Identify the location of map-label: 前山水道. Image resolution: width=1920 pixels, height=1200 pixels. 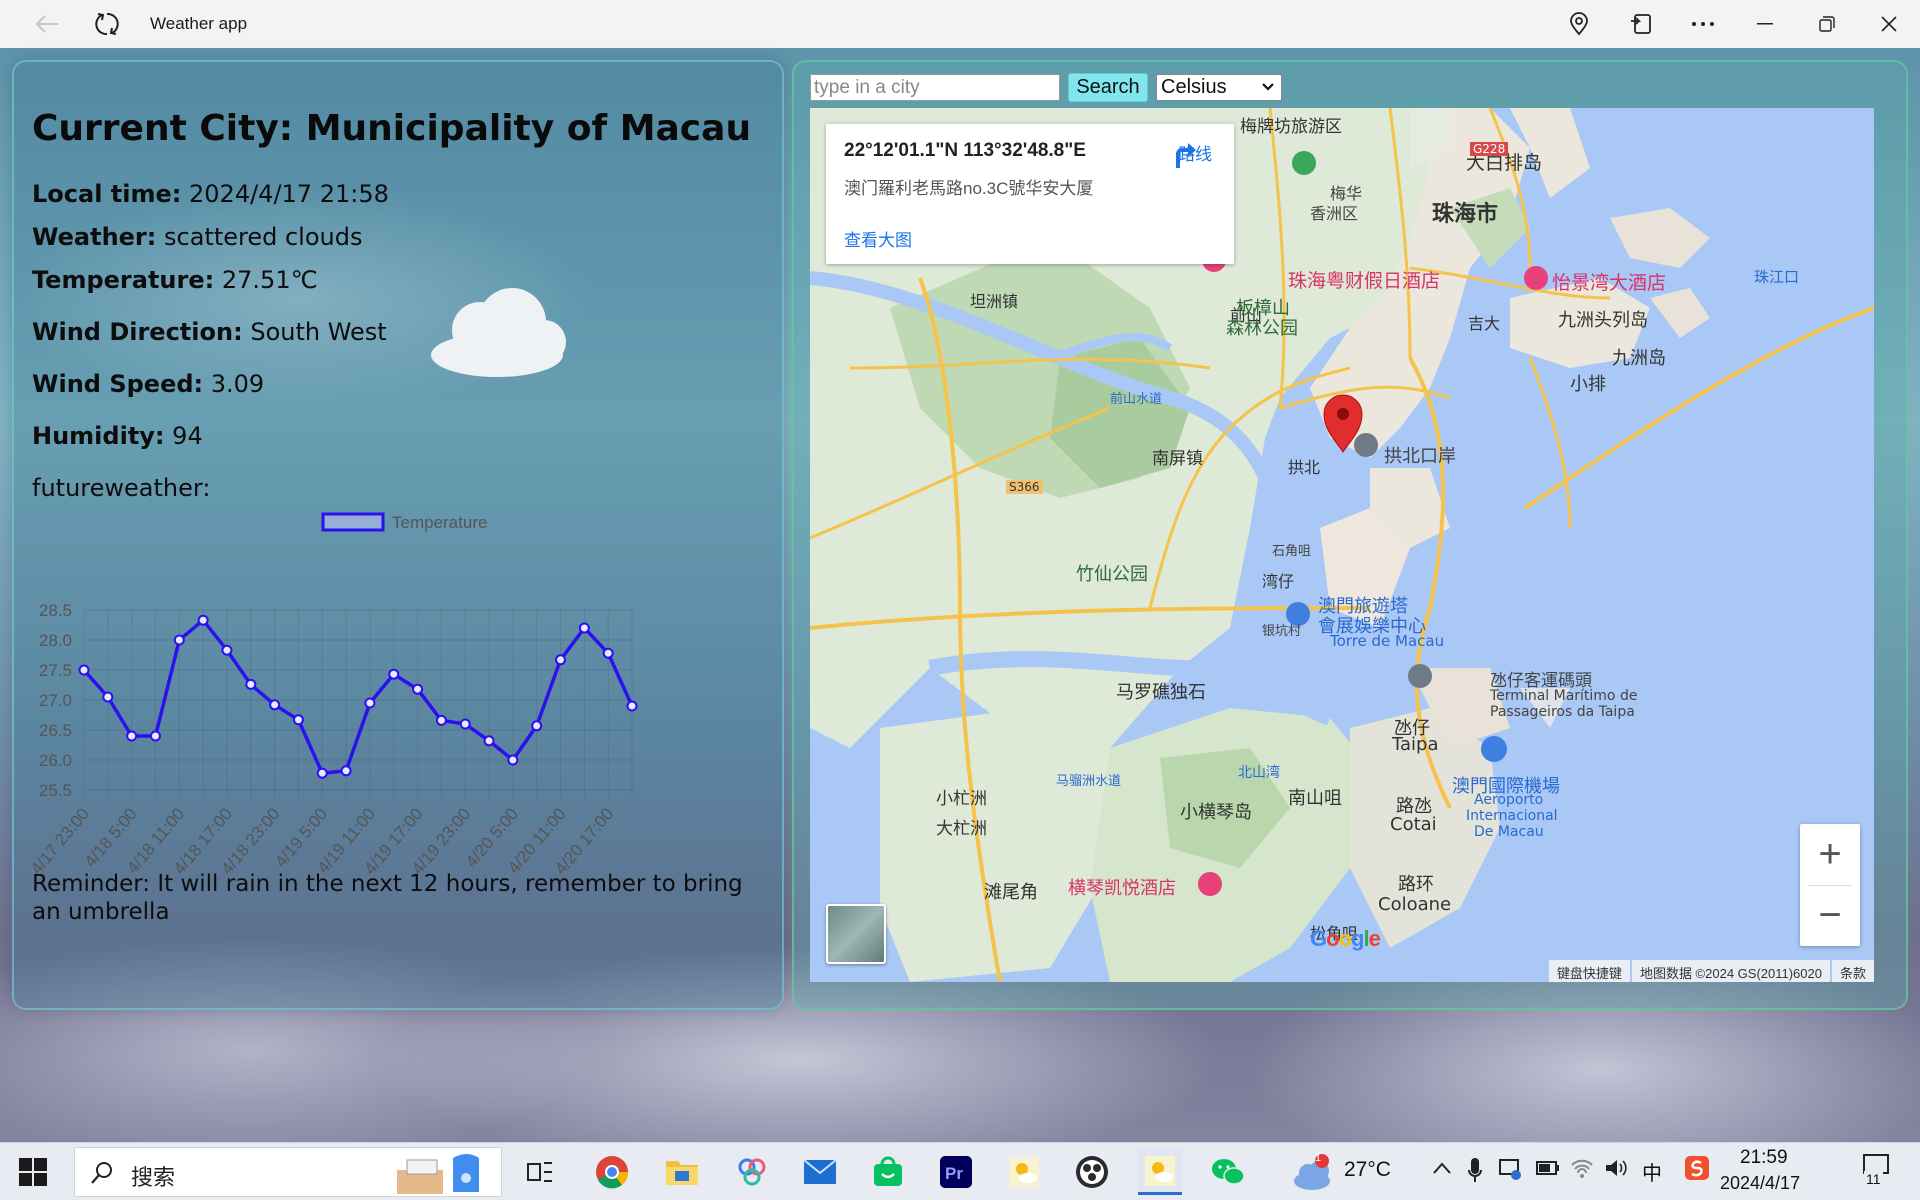
(1136, 399).